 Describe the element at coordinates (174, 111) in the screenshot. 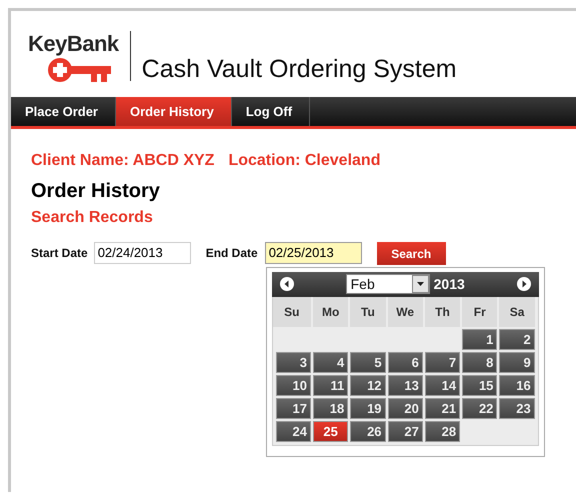

I see `nav-tab: Order History` at that location.